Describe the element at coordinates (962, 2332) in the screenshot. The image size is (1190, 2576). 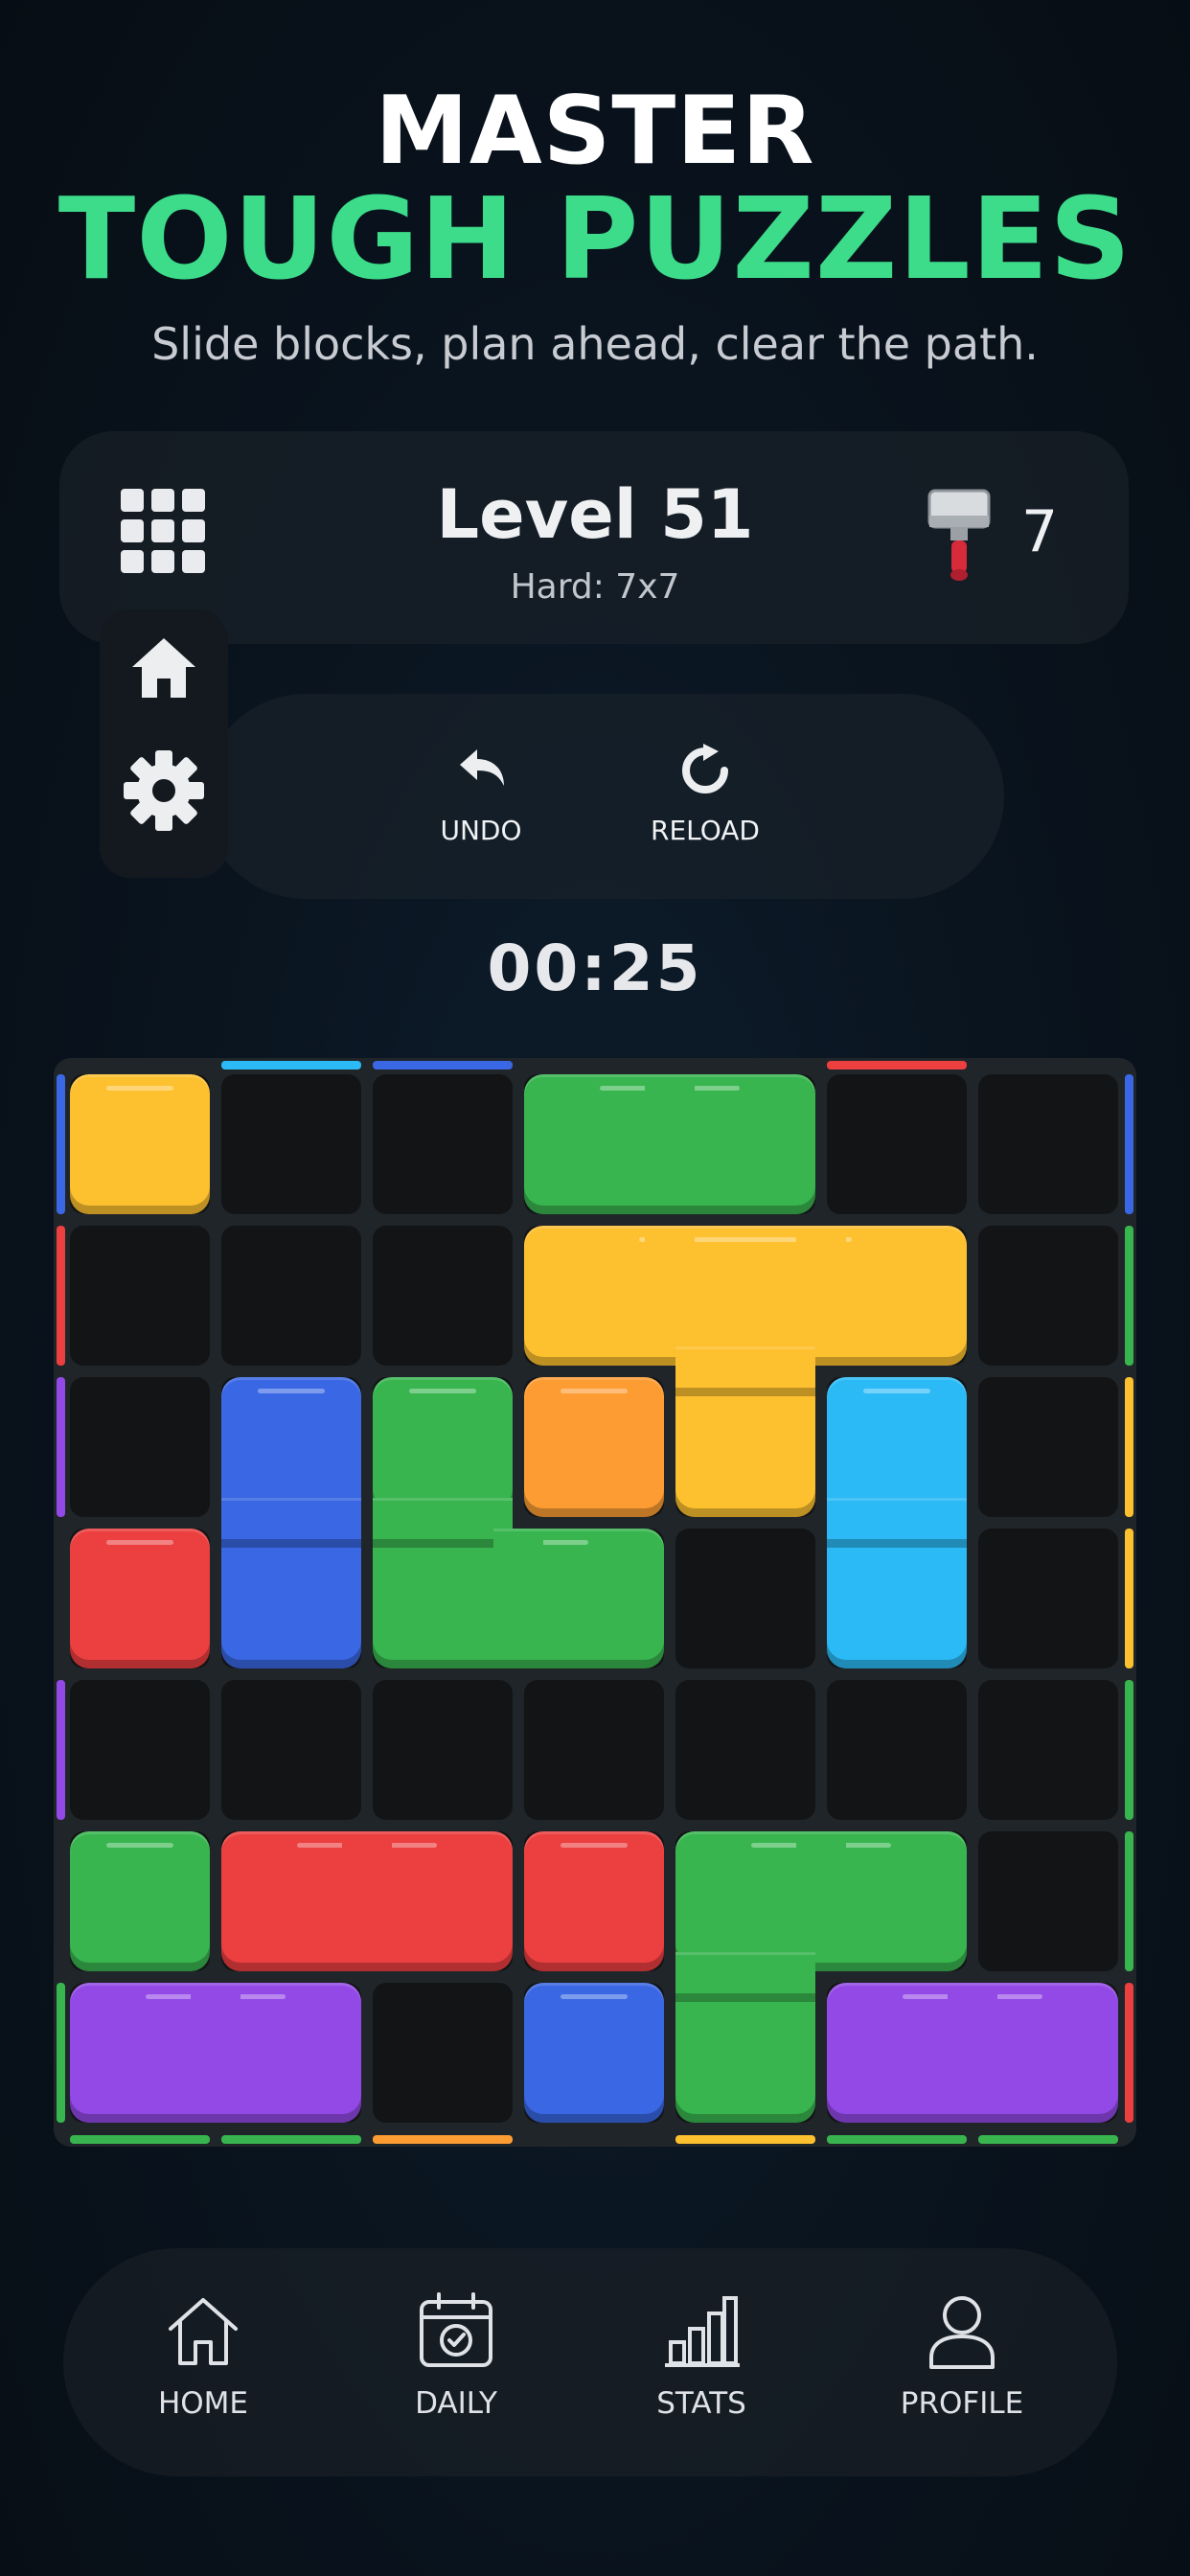
I see `user-icon` at that location.